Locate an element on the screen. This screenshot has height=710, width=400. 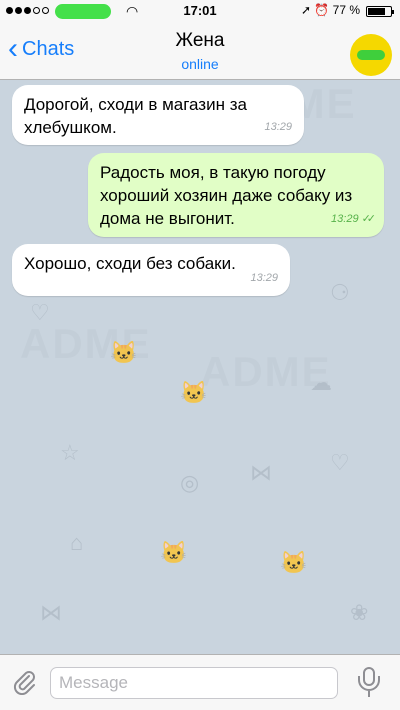
message-composer is located at coordinates (200, 682).